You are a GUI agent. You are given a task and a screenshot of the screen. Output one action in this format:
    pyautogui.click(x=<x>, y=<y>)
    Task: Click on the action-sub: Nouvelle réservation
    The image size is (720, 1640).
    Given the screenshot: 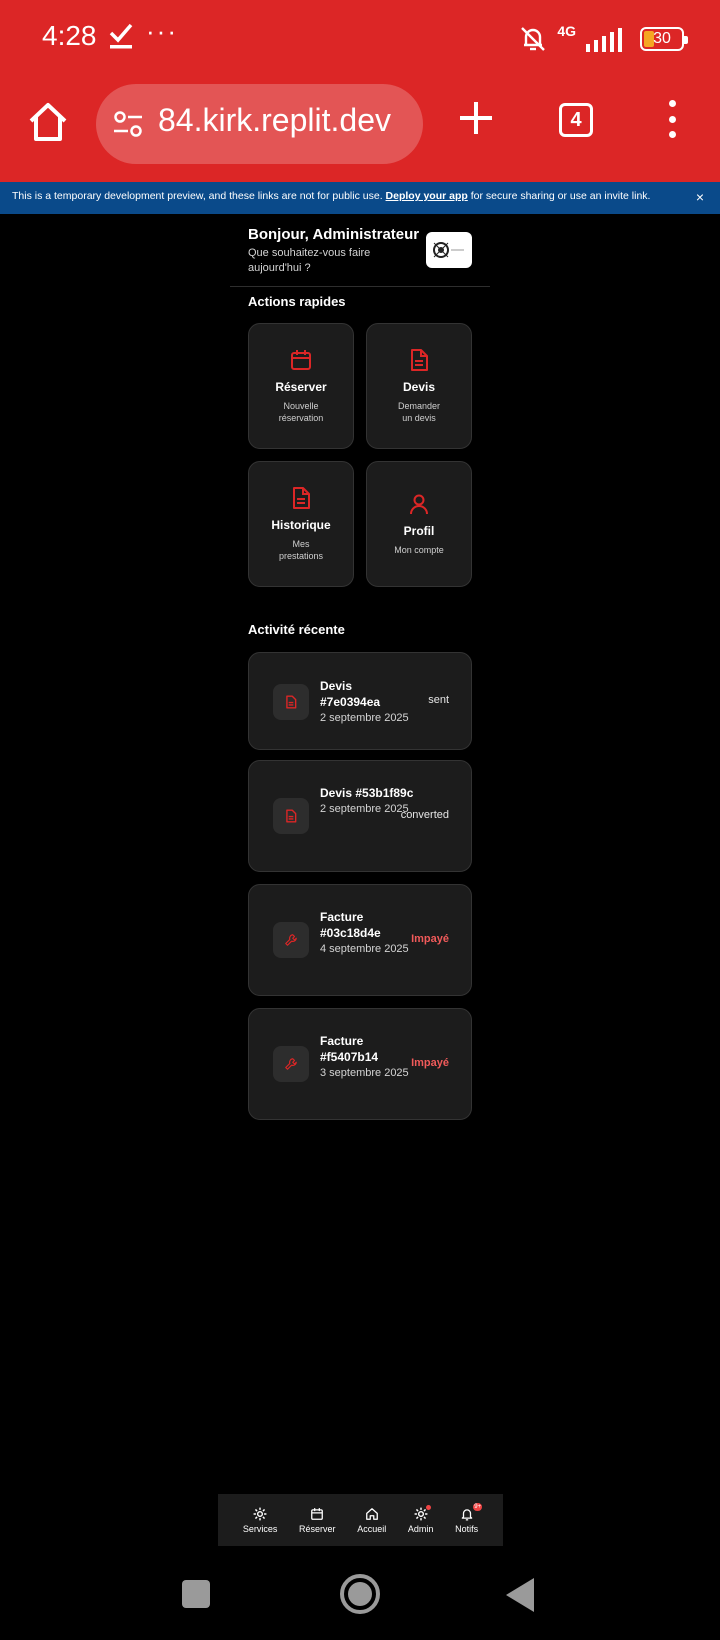 What is the action you would take?
    pyautogui.click(x=301, y=412)
    